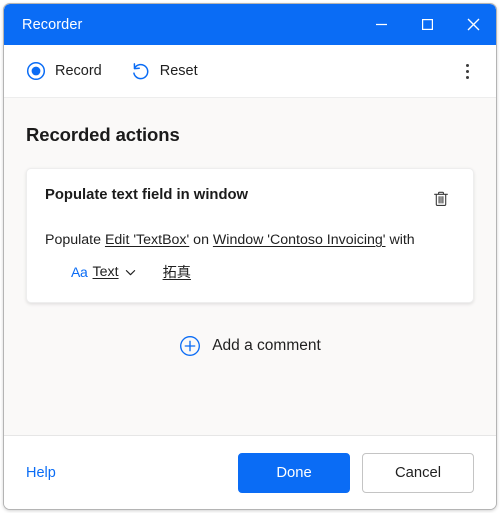 The image size is (500, 513). Describe the element at coordinates (147, 240) in the screenshot. I see `desc-target-link: Edit 'TextBox'` at that location.